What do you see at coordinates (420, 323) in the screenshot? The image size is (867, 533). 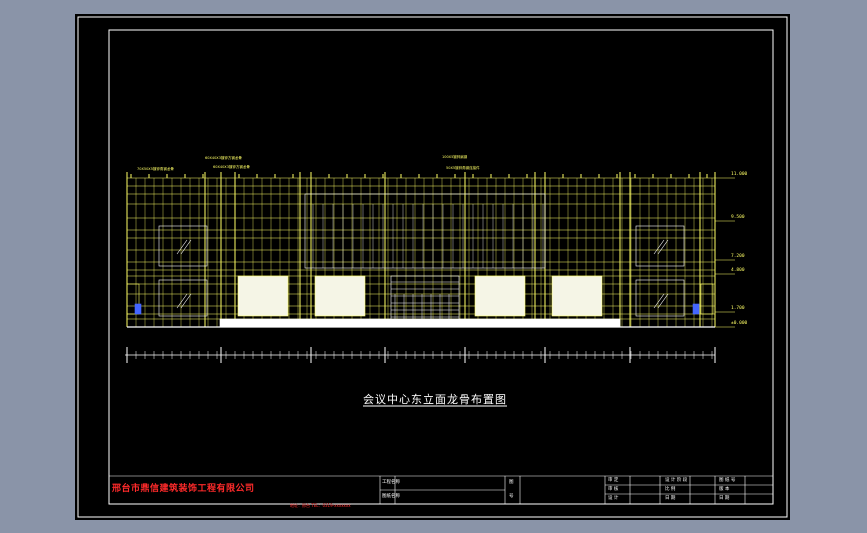 I see `plinth` at bounding box center [420, 323].